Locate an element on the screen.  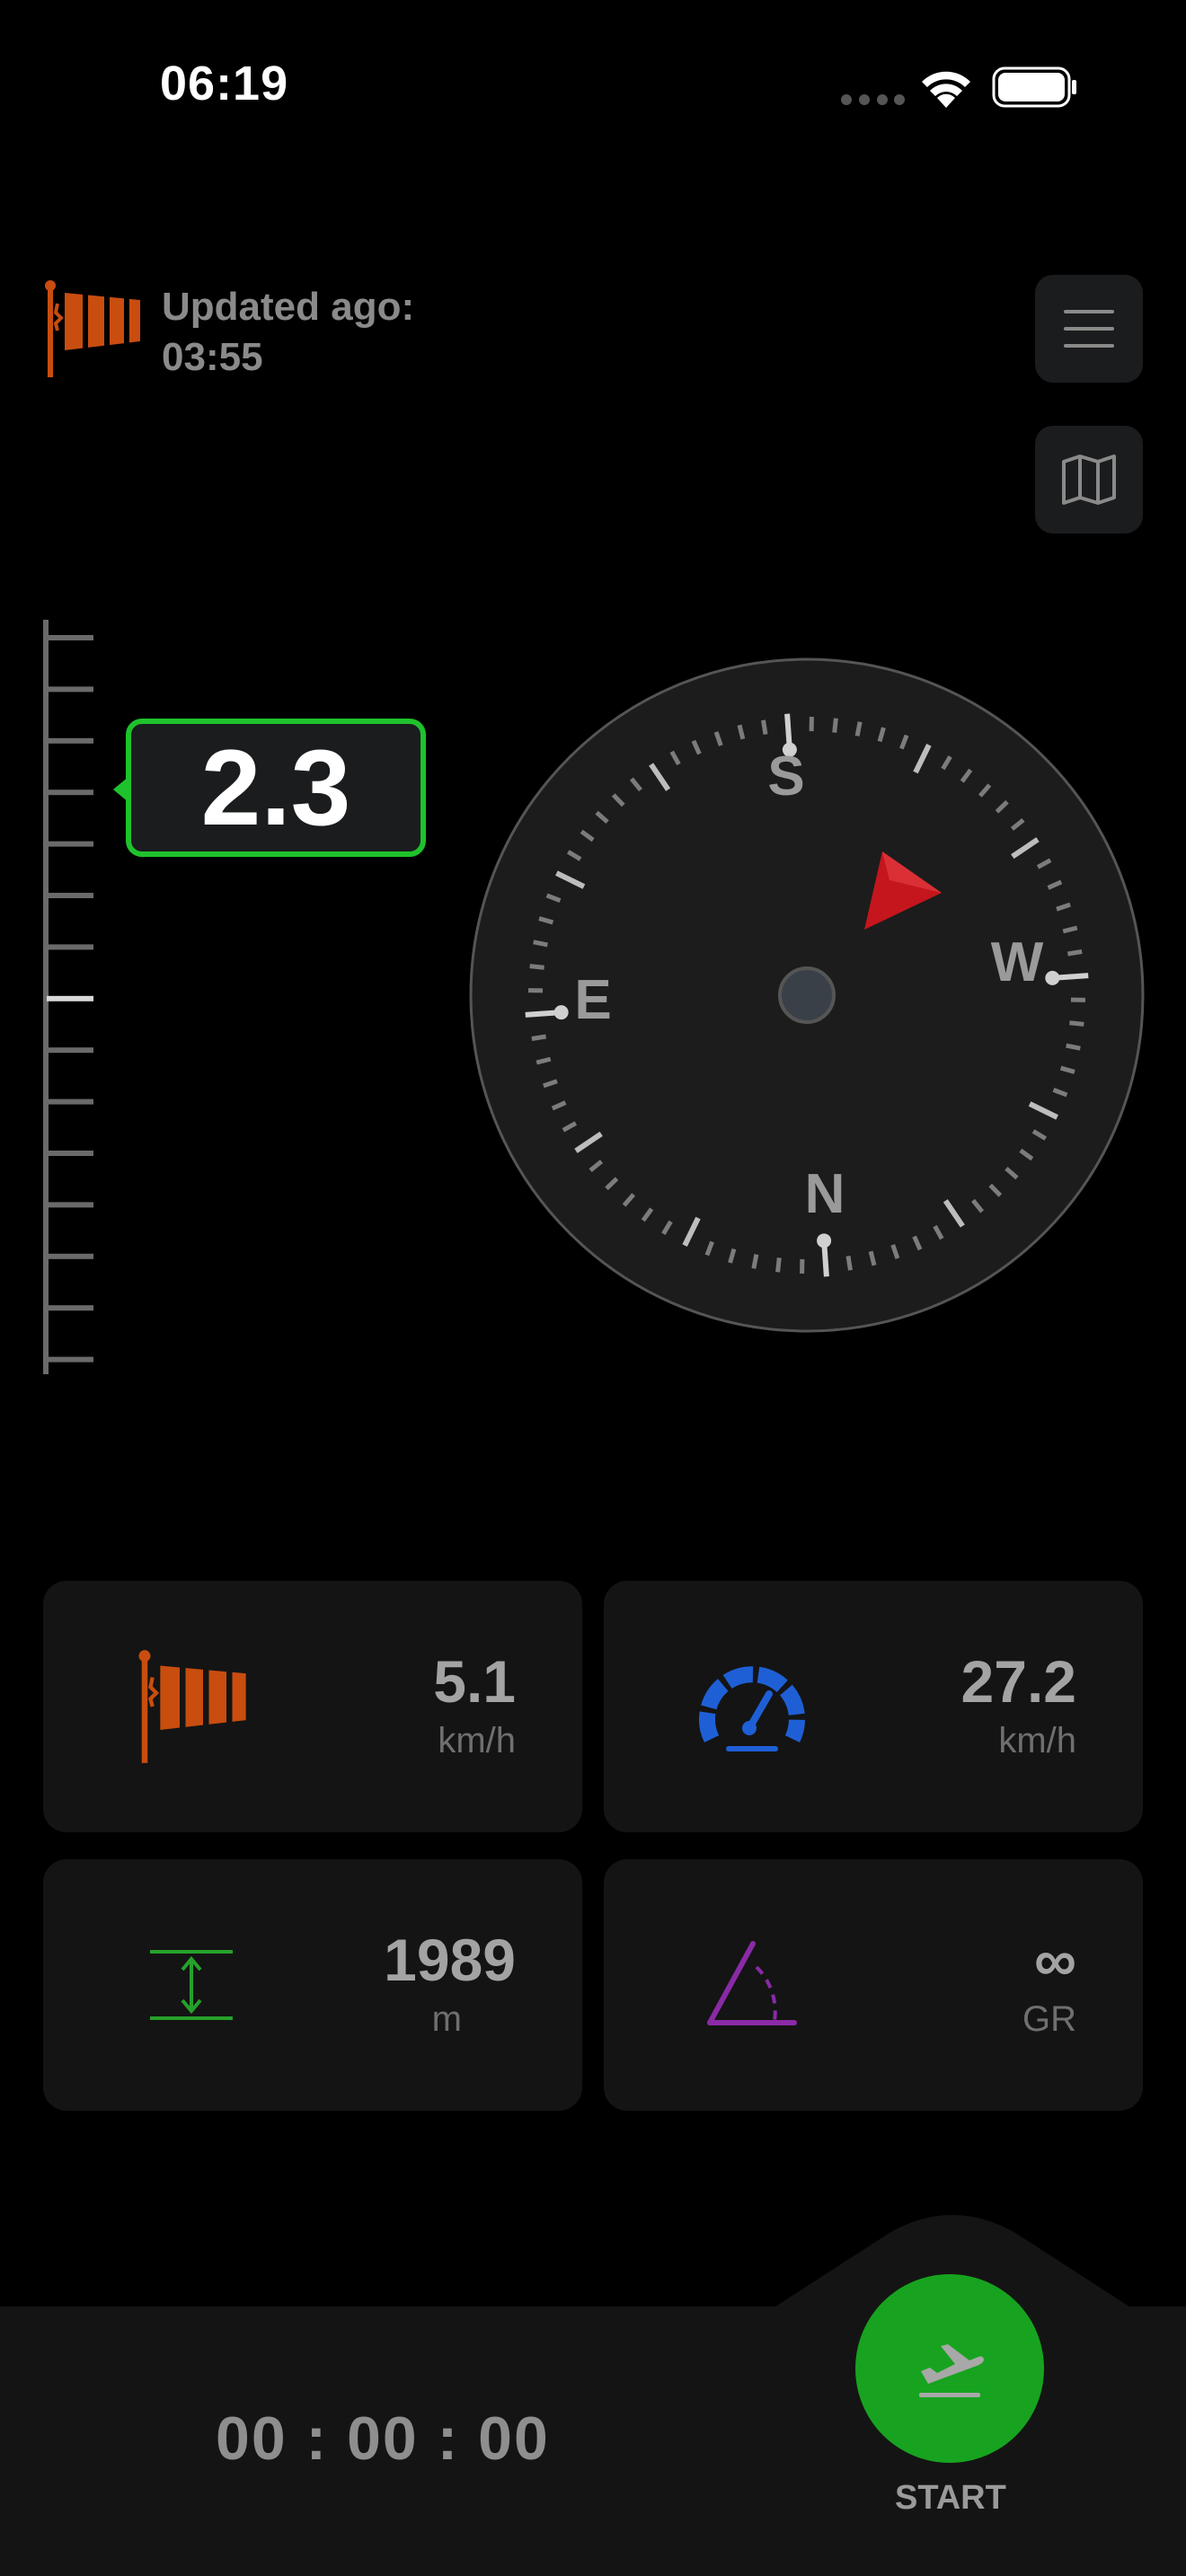
status-time: 06:19 is located at coordinates (224, 83).